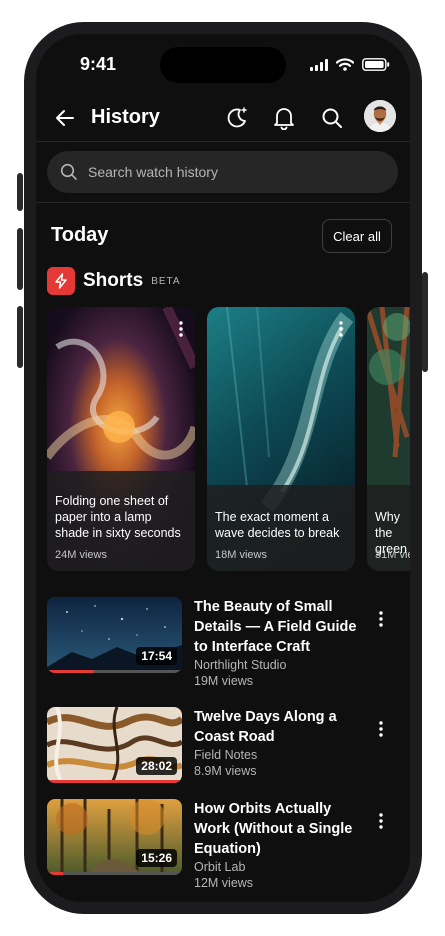  I want to click on shorts-title: Shorts, so click(113, 280).